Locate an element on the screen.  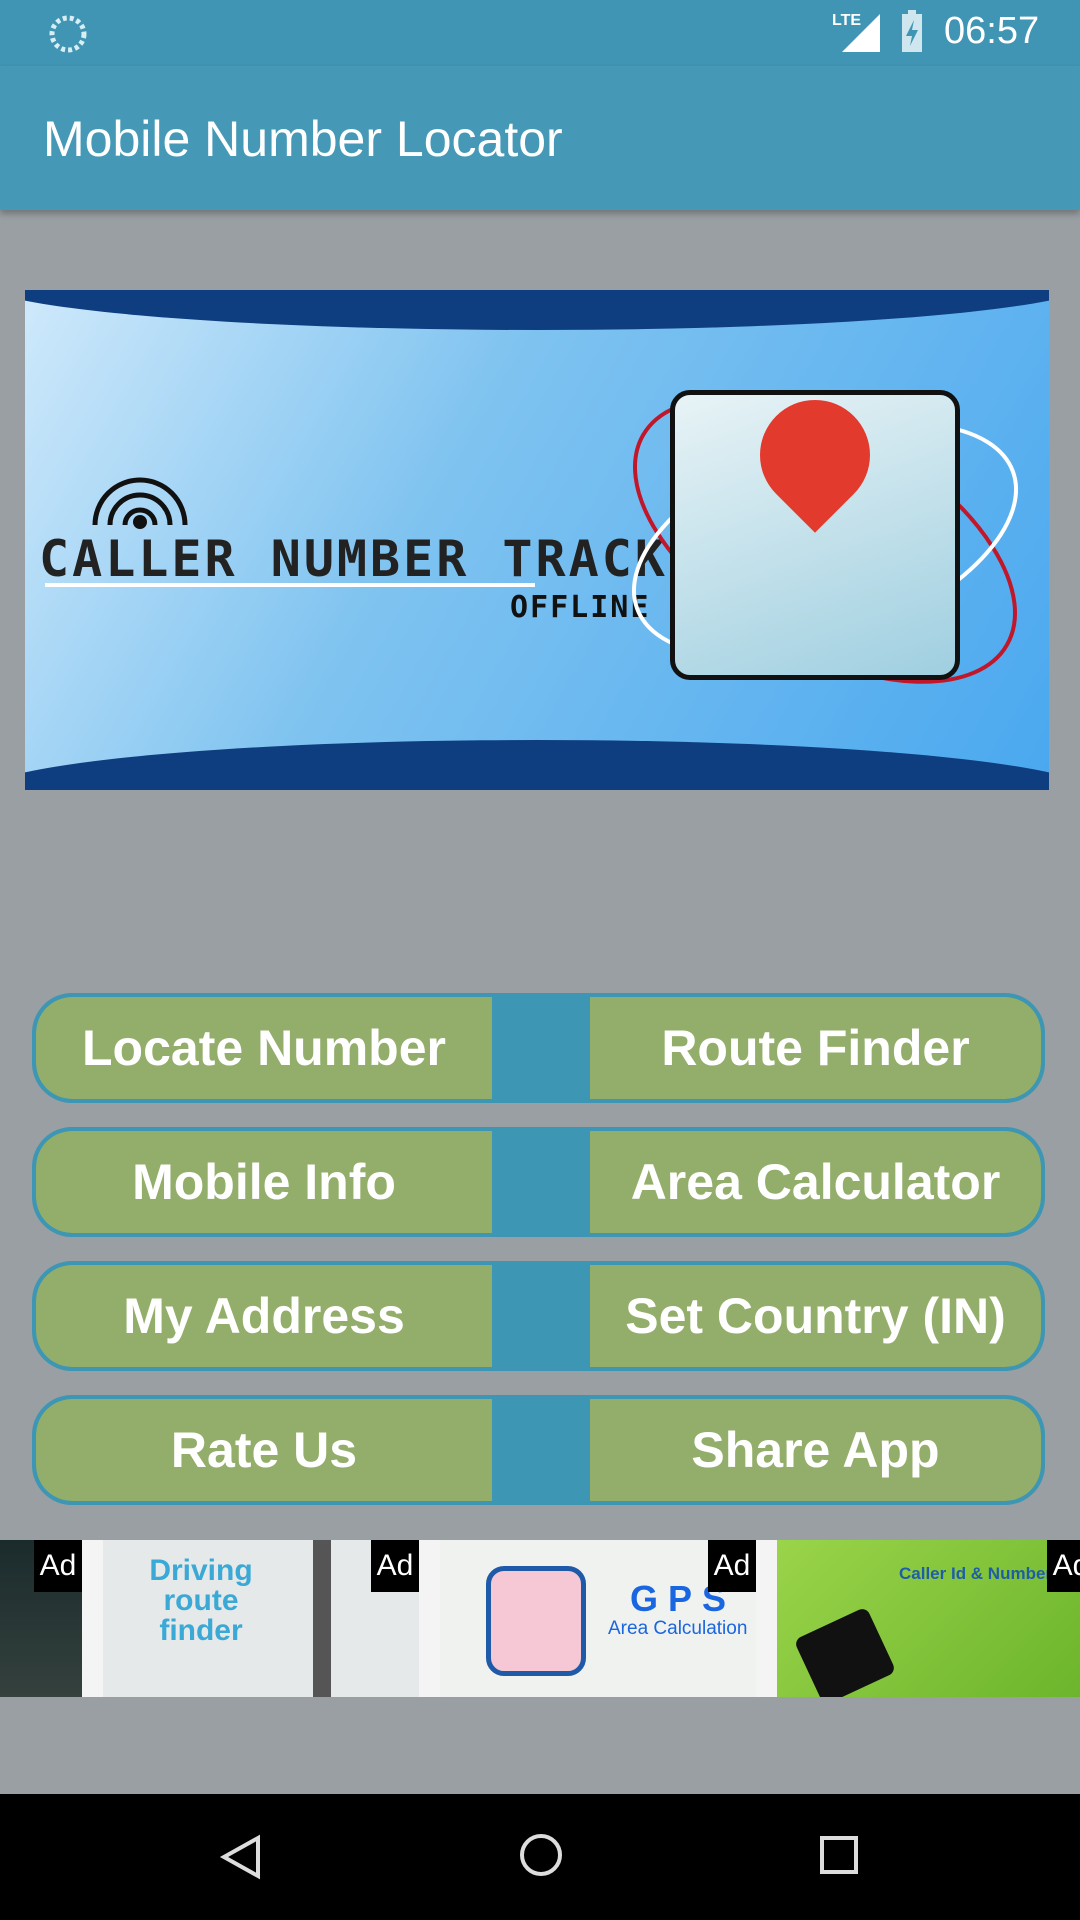
ad-tile: Ad is located at coordinates (41, 1618).